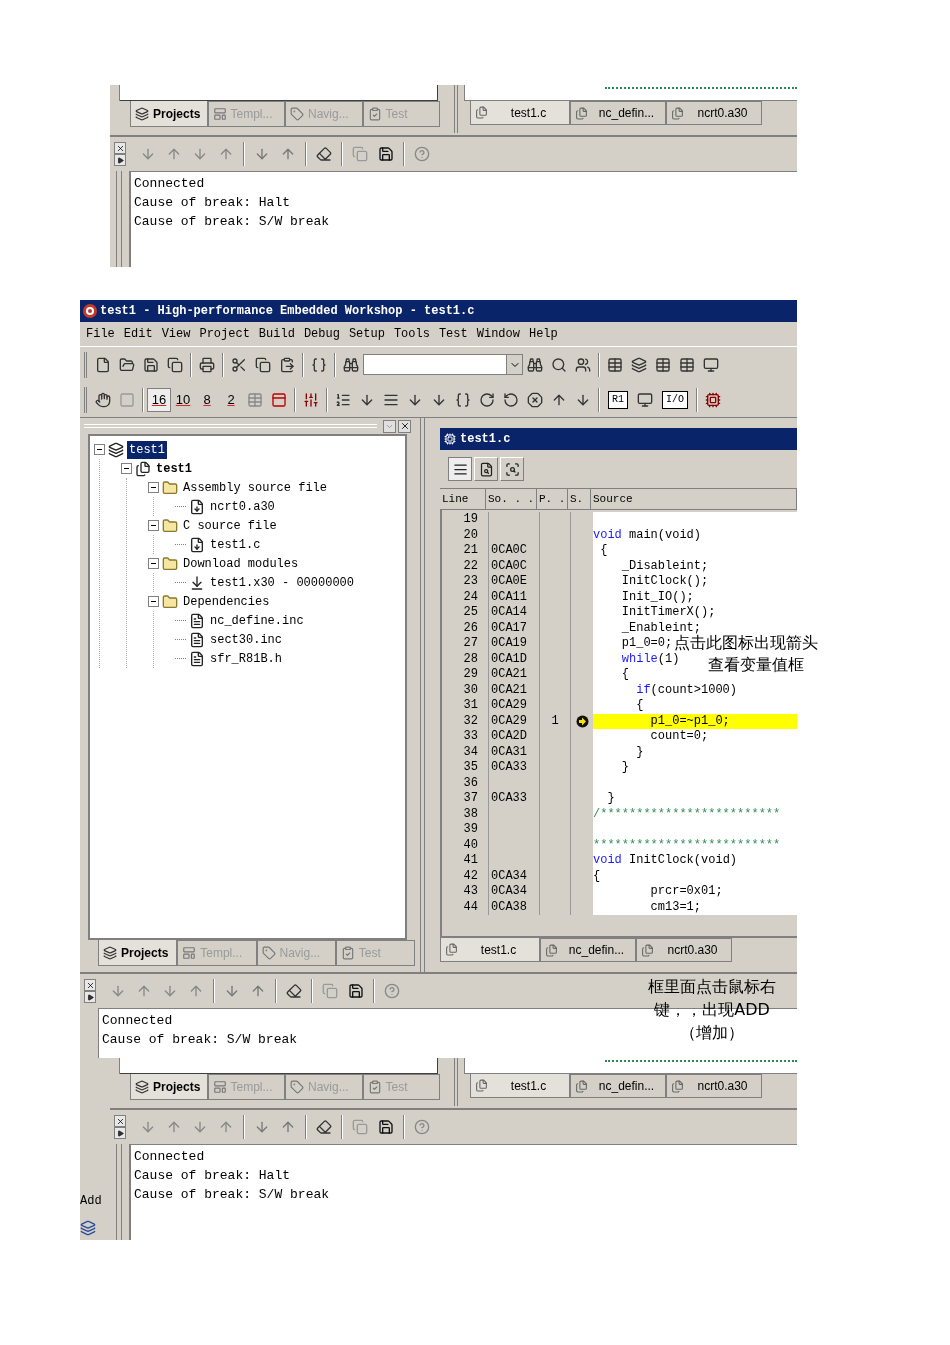  Describe the element at coordinates (509, 674) in the screenshot. I see `address-cell: 0CA21` at that location.